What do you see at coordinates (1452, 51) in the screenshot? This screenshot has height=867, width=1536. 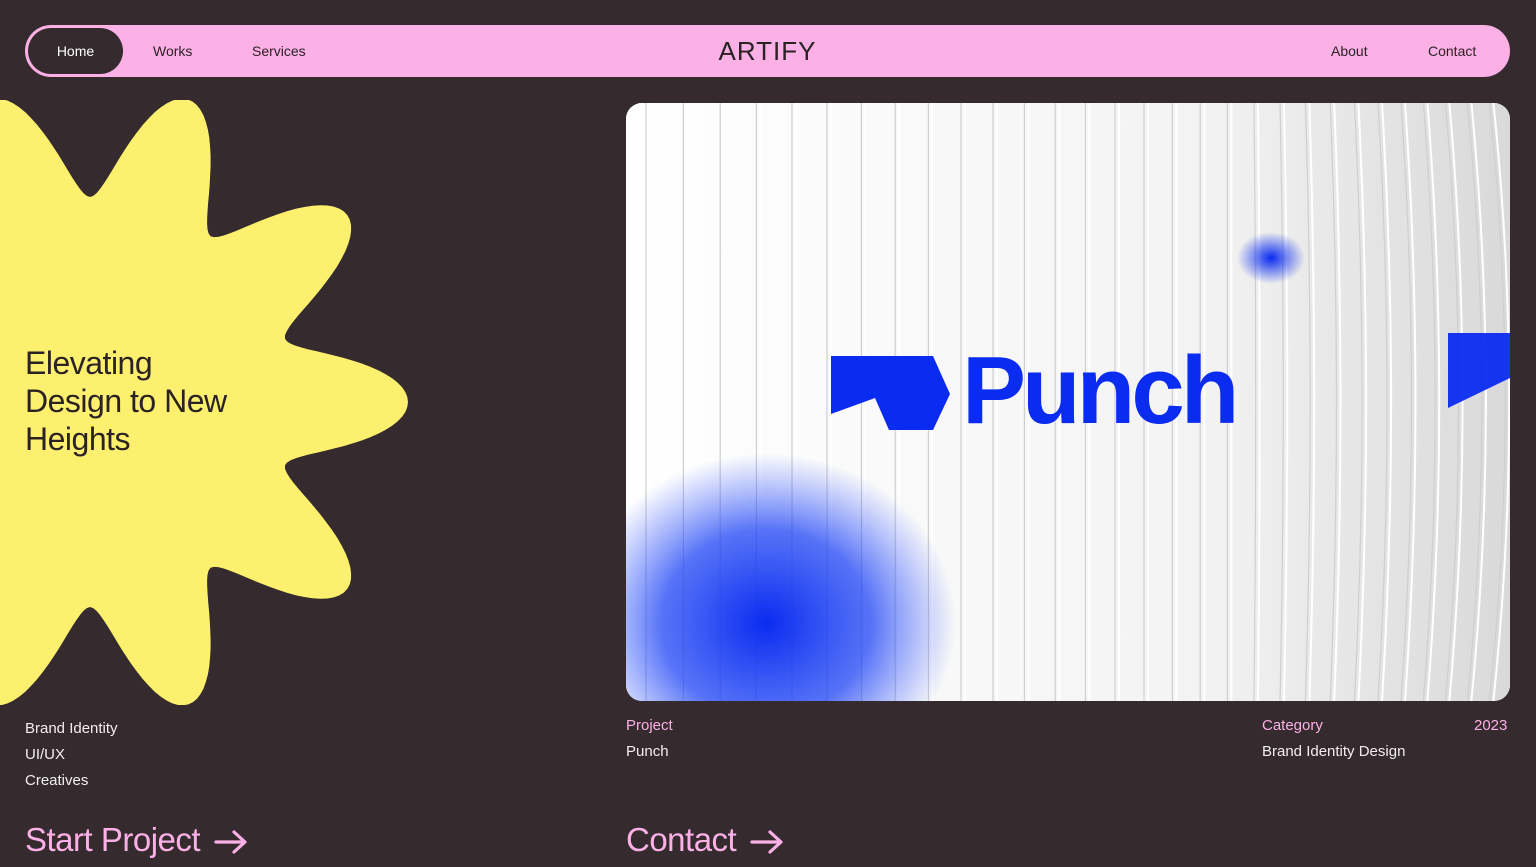 I see `nav-contact-link: Contact` at bounding box center [1452, 51].